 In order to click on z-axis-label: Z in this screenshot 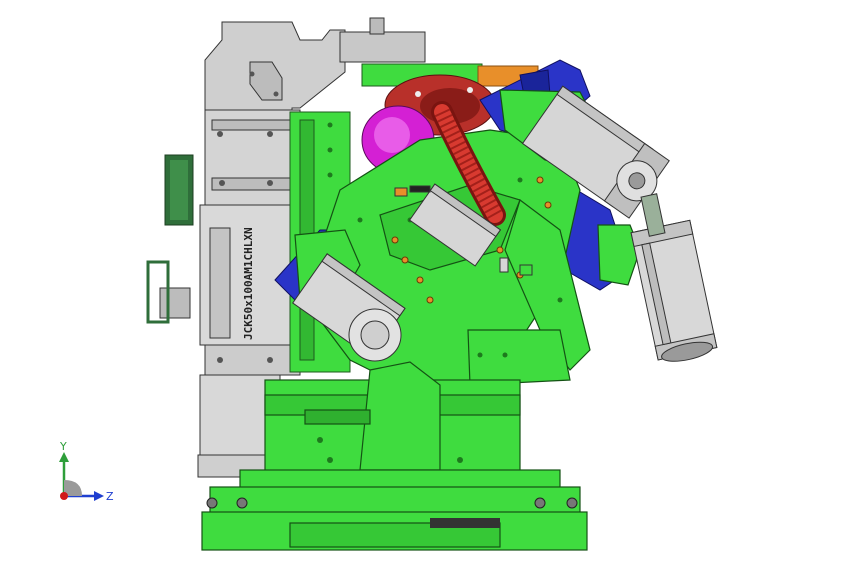, I will do `click(110, 496)`.